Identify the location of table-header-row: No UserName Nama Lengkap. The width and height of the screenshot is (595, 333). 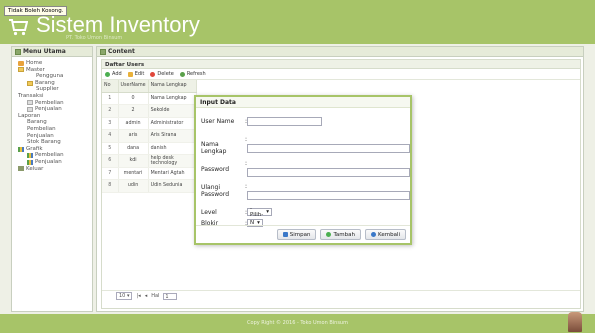
(149, 86).